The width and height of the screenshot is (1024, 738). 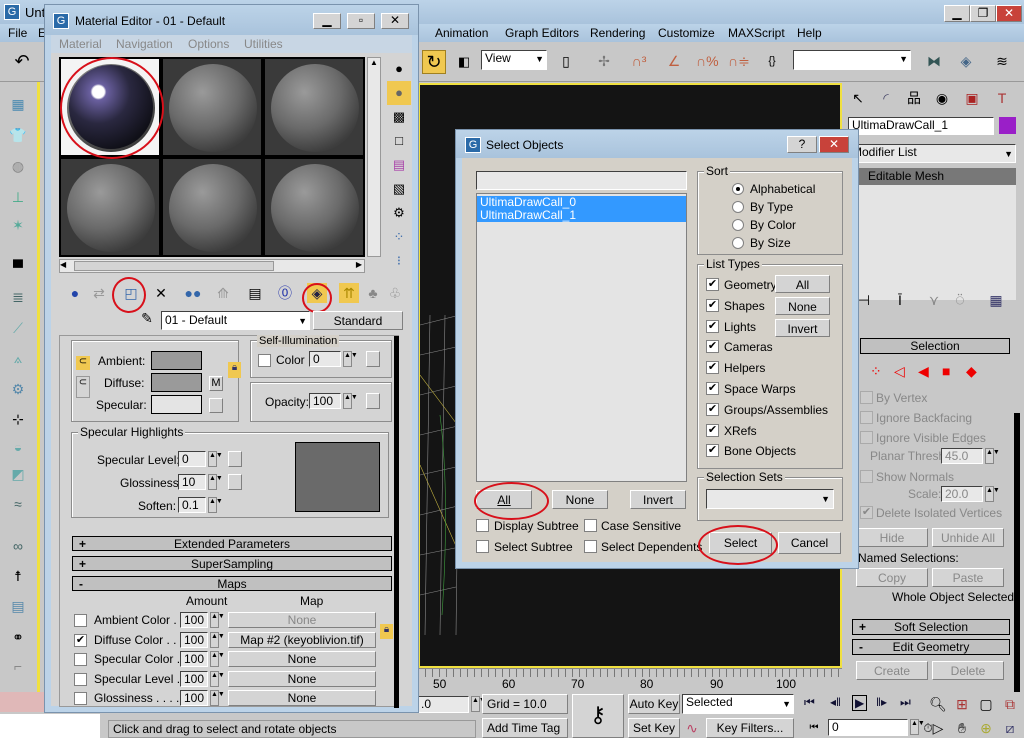 What do you see at coordinates (770, 499) in the screenshot?
I see `selection-sets-dropdown: ▼` at bounding box center [770, 499].